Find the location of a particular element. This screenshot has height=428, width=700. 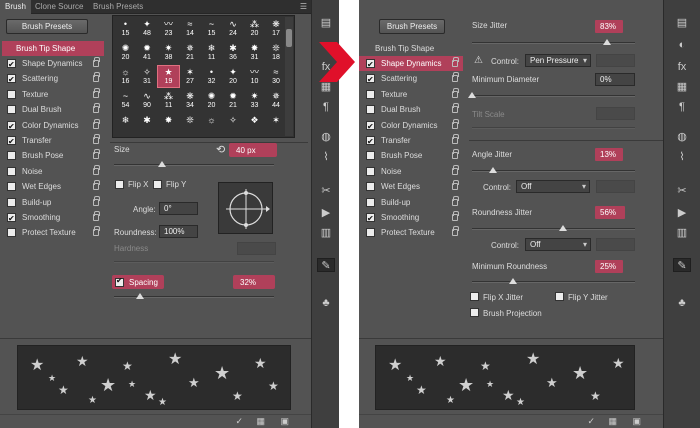

brush-tip-cell: ⁂ 20 is located at coordinates (254, 28).